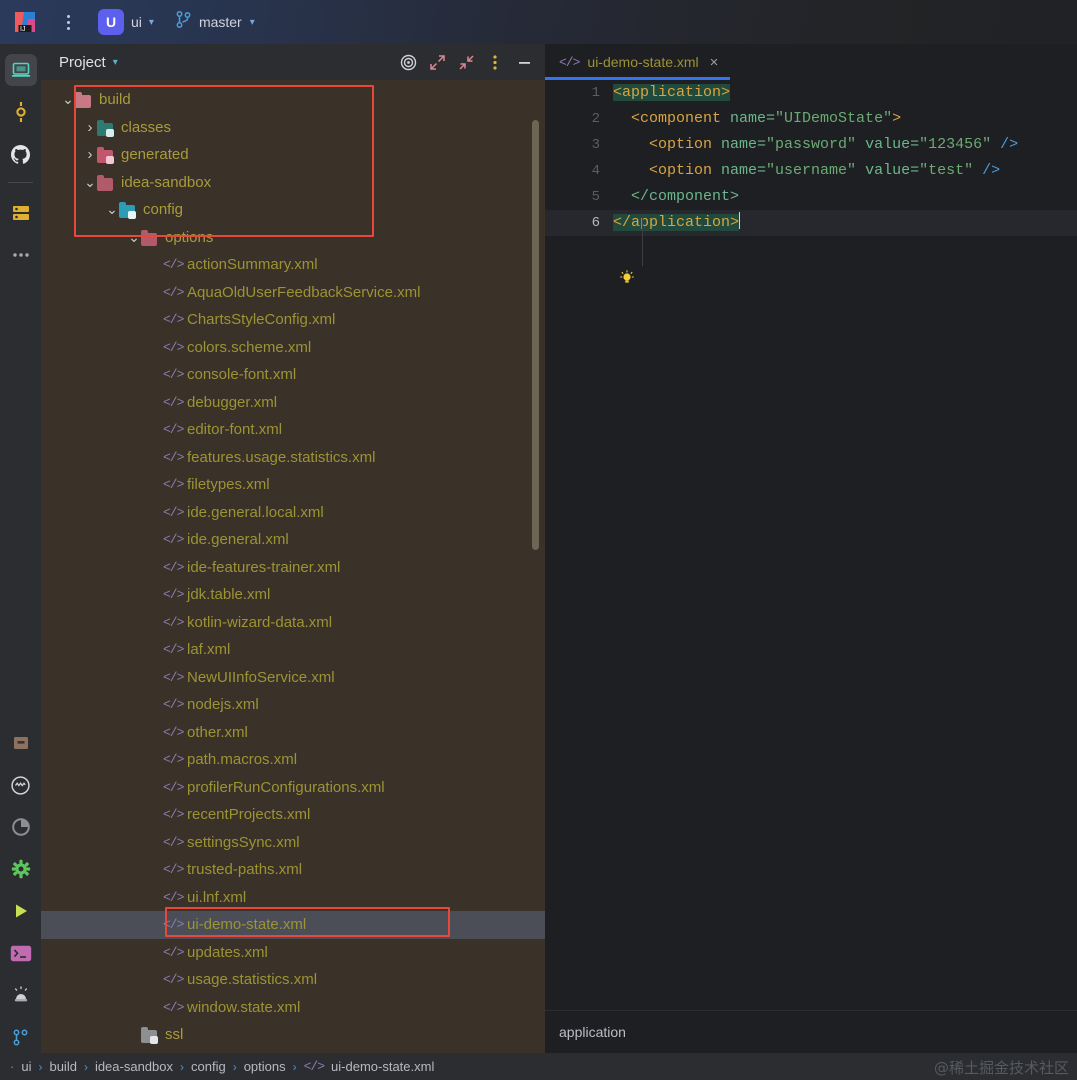 The height and width of the screenshot is (1080, 1077). What do you see at coordinates (293, 128) in the screenshot?
I see `tree-folder-row: › classes` at bounding box center [293, 128].